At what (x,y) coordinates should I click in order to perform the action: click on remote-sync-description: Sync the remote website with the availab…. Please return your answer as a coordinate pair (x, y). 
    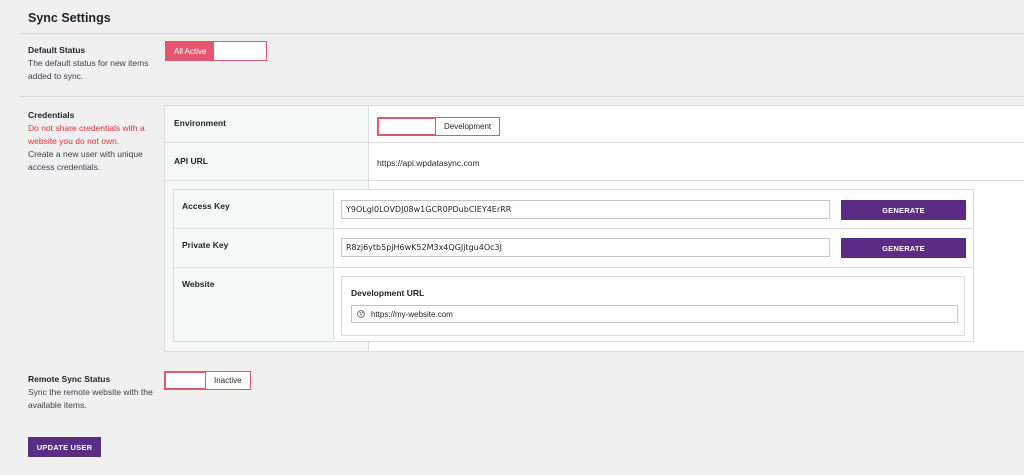
    Looking at the image, I should click on (90, 398).